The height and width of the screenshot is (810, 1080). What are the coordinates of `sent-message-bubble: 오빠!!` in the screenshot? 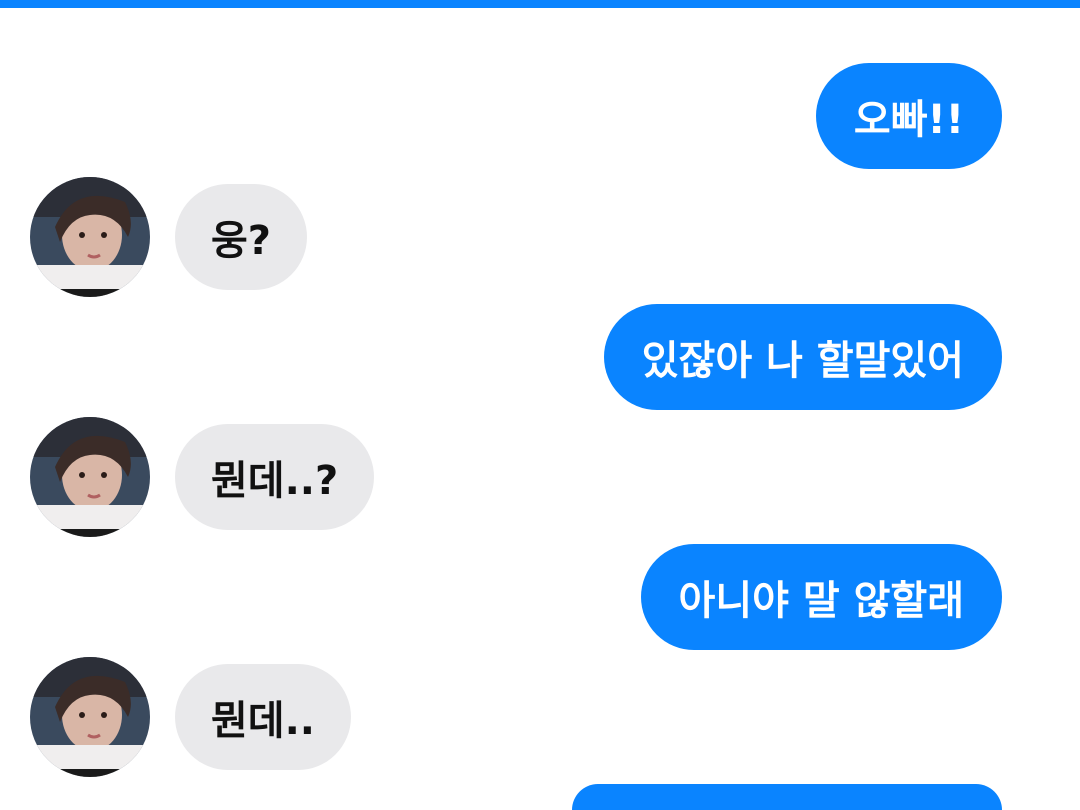 It's located at (908, 116).